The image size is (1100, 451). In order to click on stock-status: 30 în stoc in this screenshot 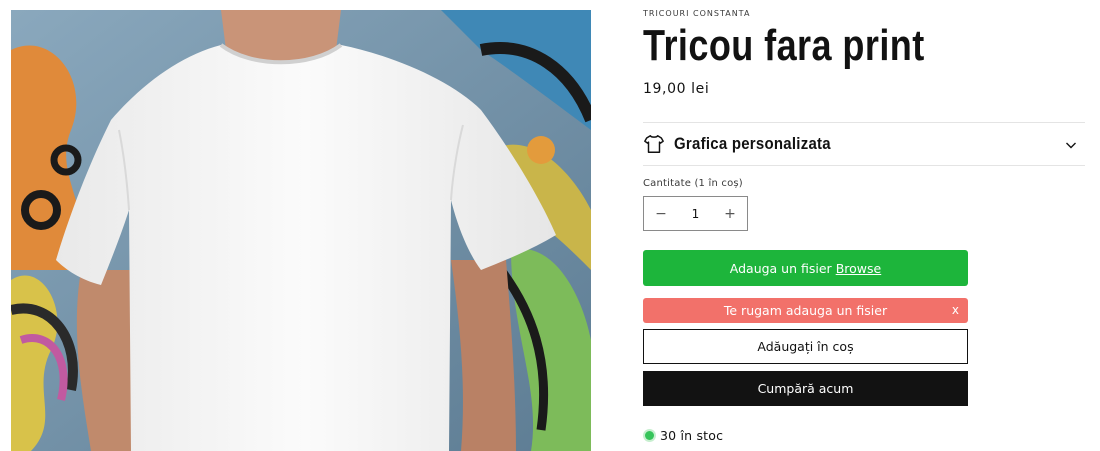, I will do `click(683, 435)`.